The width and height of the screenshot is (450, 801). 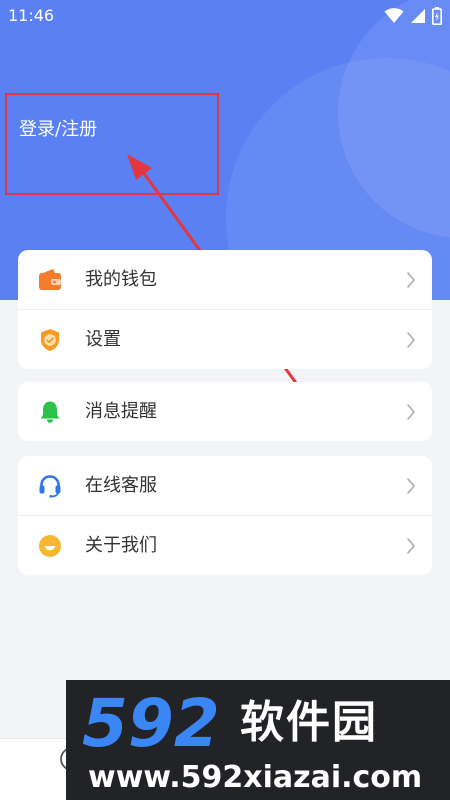 I want to click on watermark-brand: 软件园, so click(x=309, y=722).